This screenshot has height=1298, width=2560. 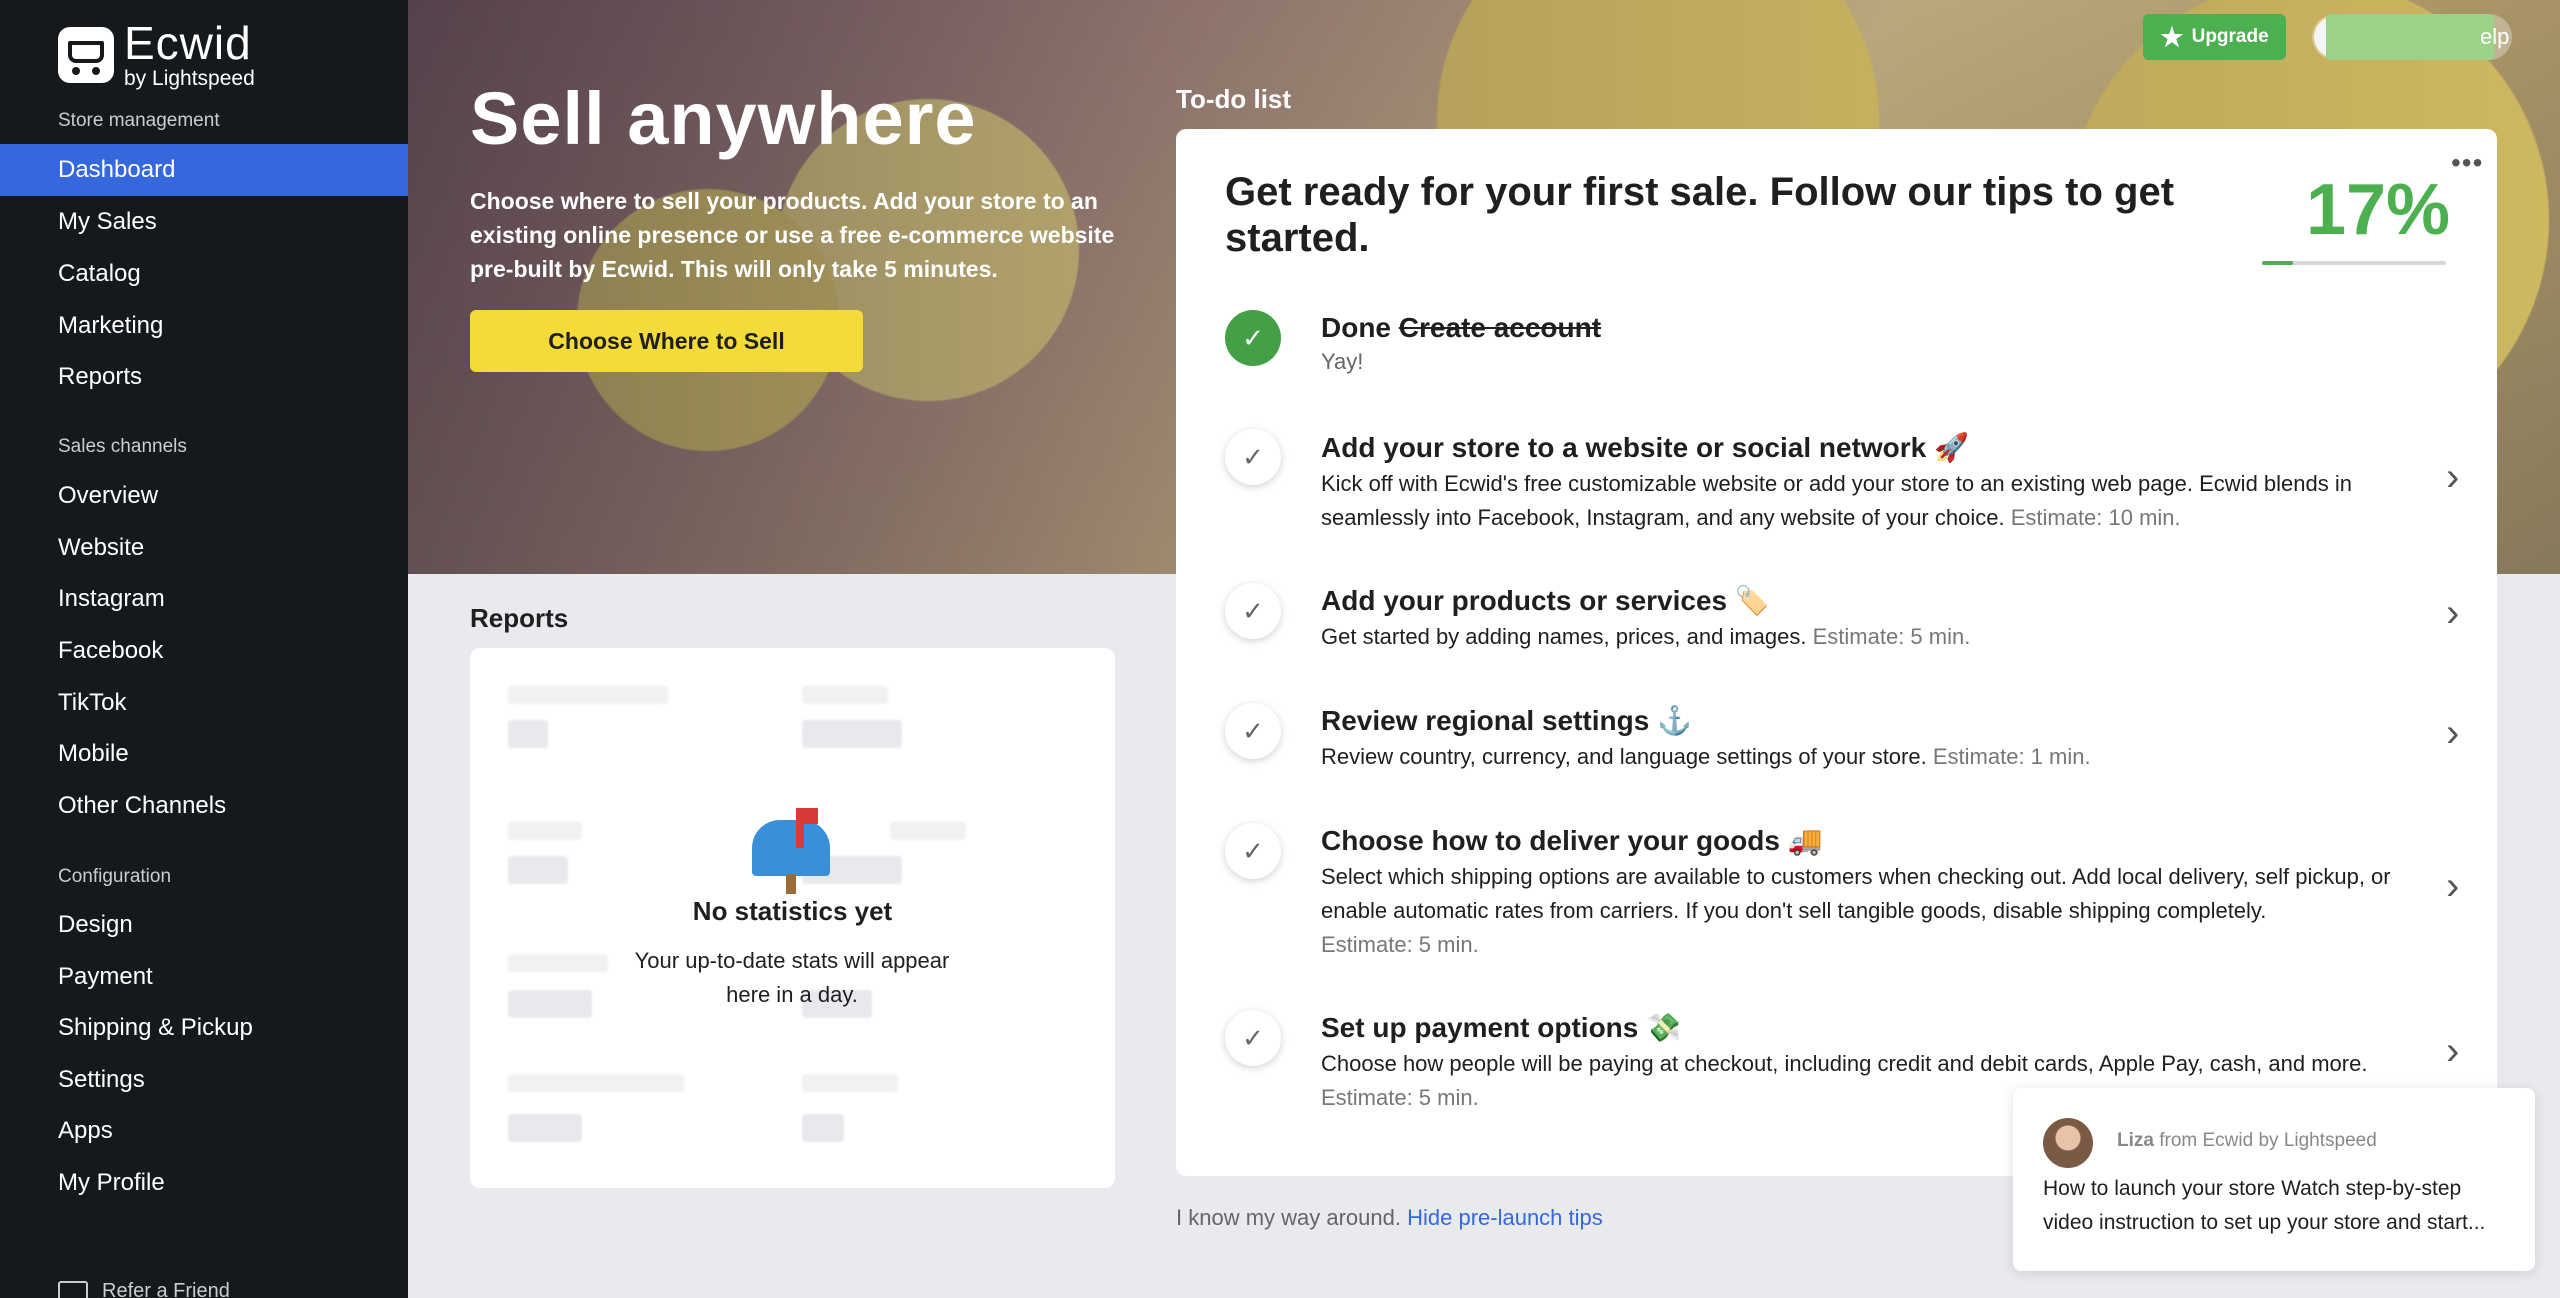 I want to click on logo-by: by Lightspeed, so click(x=189, y=78).